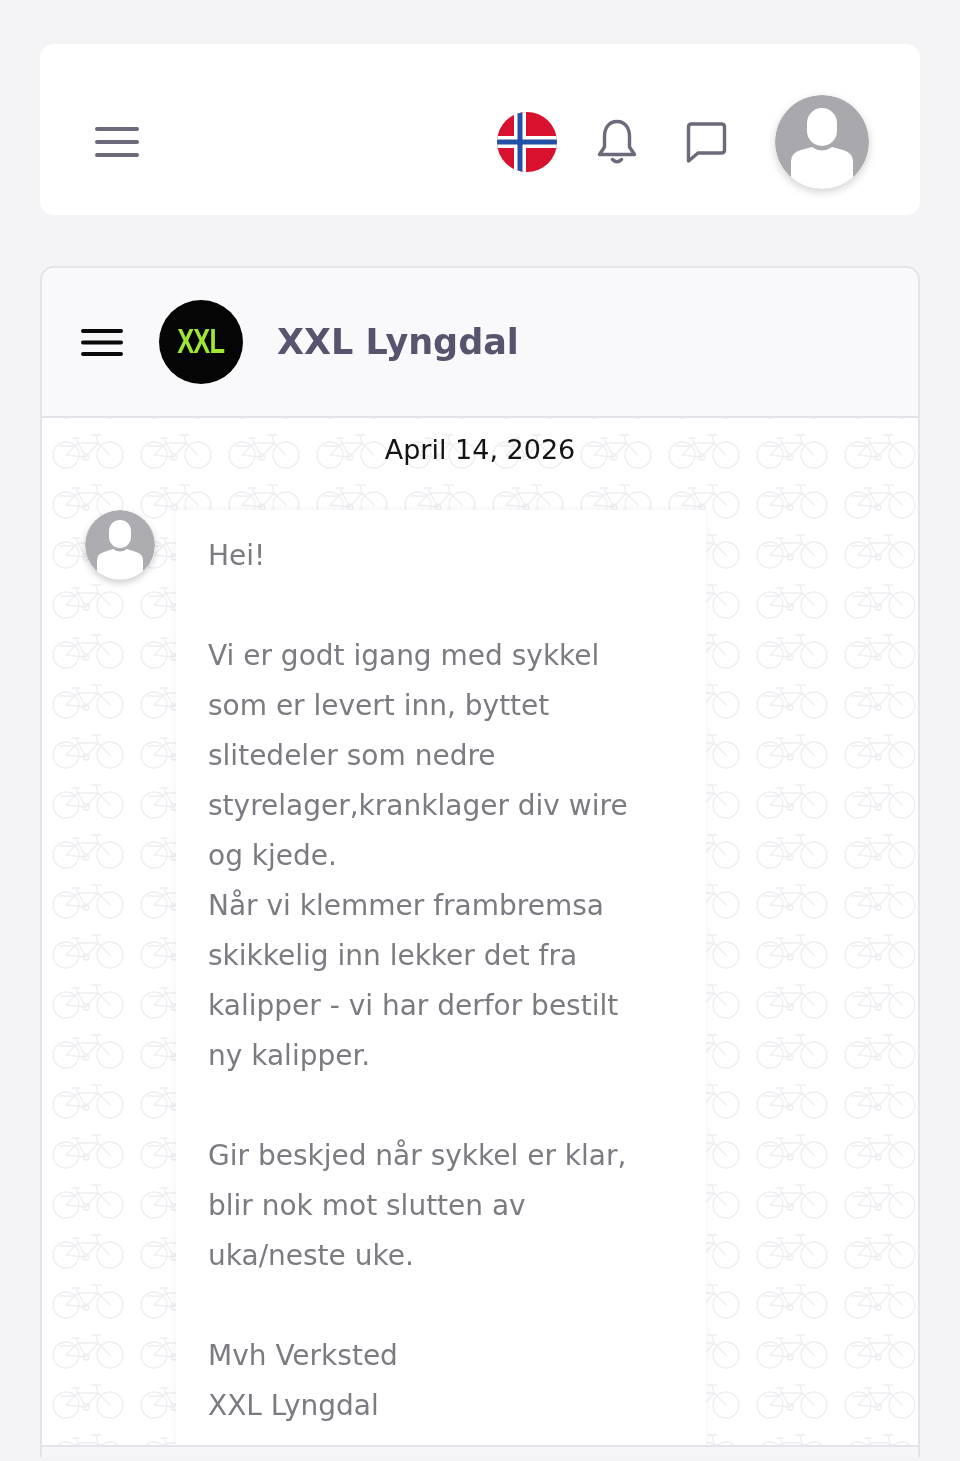 Image resolution: width=960 pixels, height=1461 pixels. What do you see at coordinates (120, 545) in the screenshot?
I see `sender-avatar` at bounding box center [120, 545].